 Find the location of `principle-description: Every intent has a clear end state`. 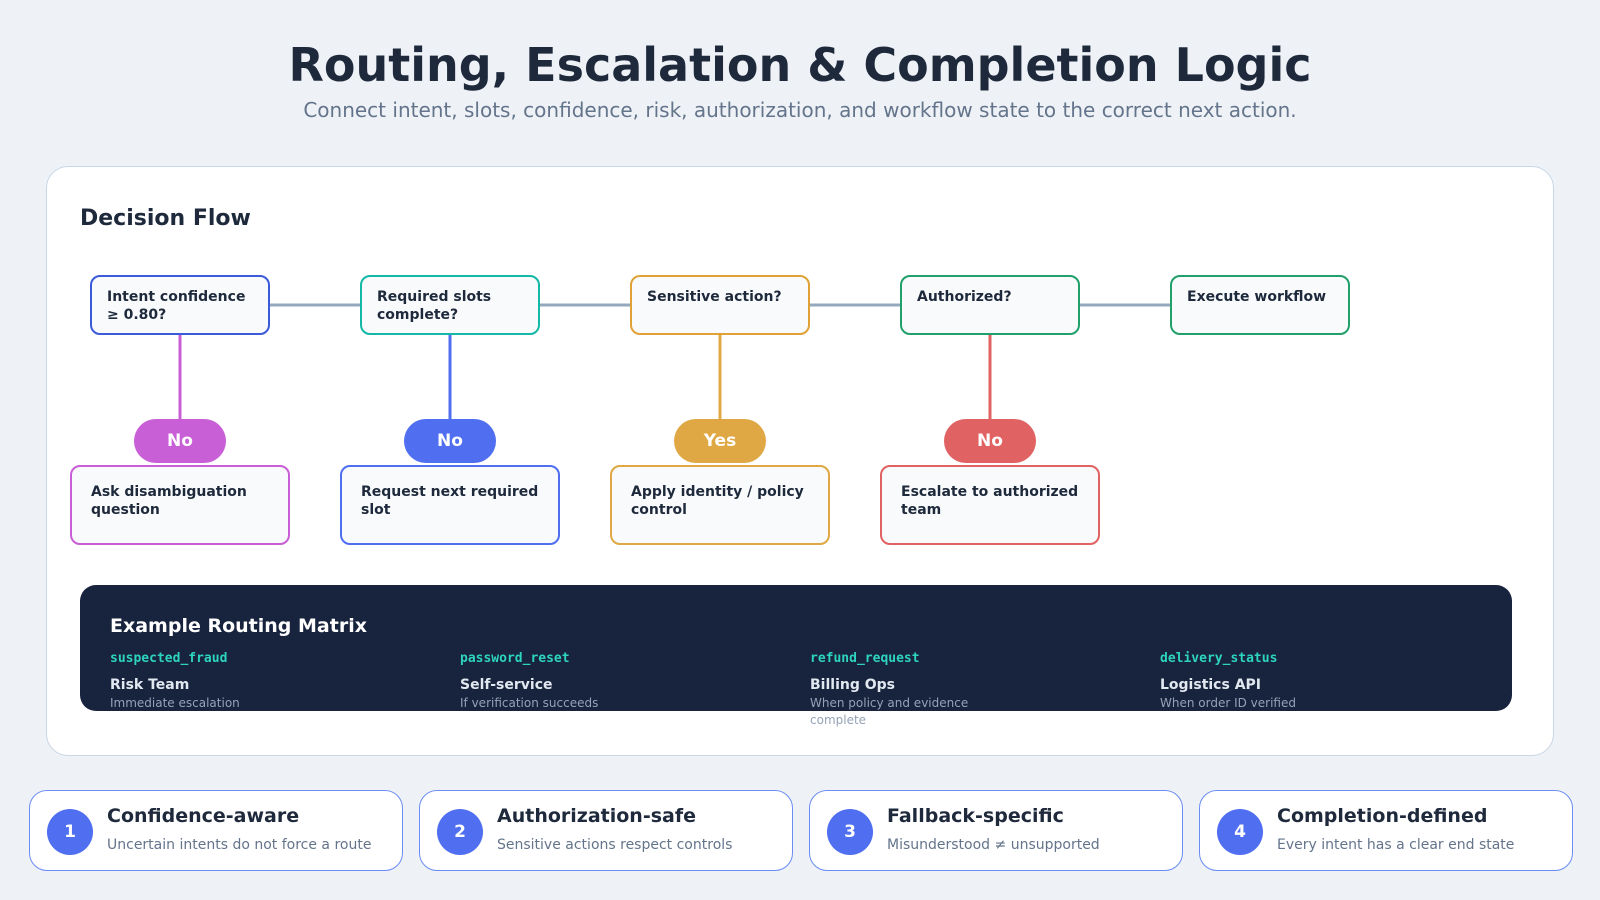

principle-description: Every intent has a clear end state is located at coordinates (1396, 845).